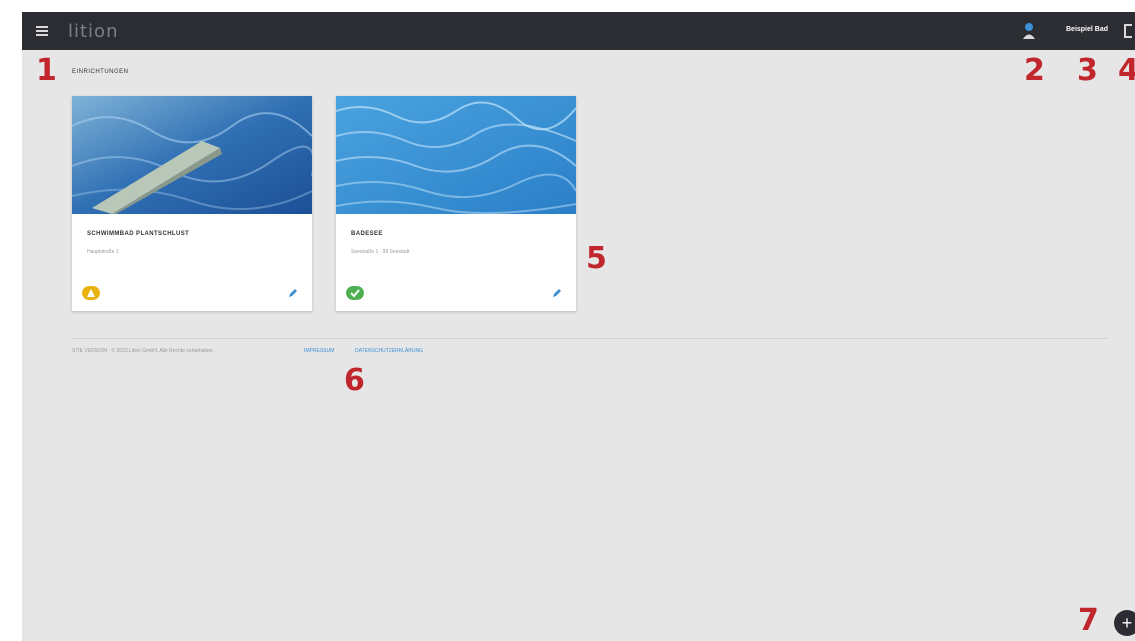 The image size is (1135, 641). I want to click on card-image-water-surface, so click(456, 155).